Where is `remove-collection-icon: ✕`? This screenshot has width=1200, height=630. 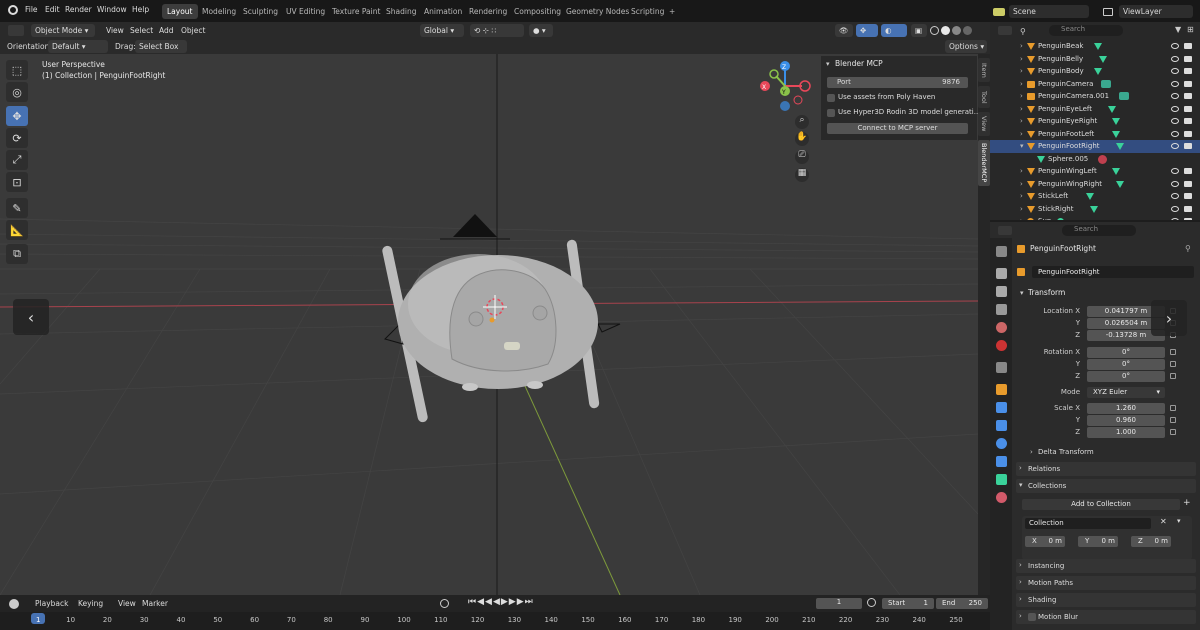
remove-collection-icon: ✕ is located at coordinates (1163, 521).